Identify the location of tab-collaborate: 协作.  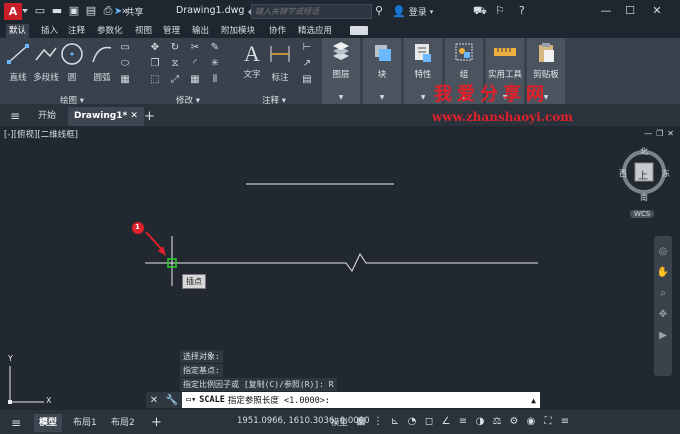
(277, 31).